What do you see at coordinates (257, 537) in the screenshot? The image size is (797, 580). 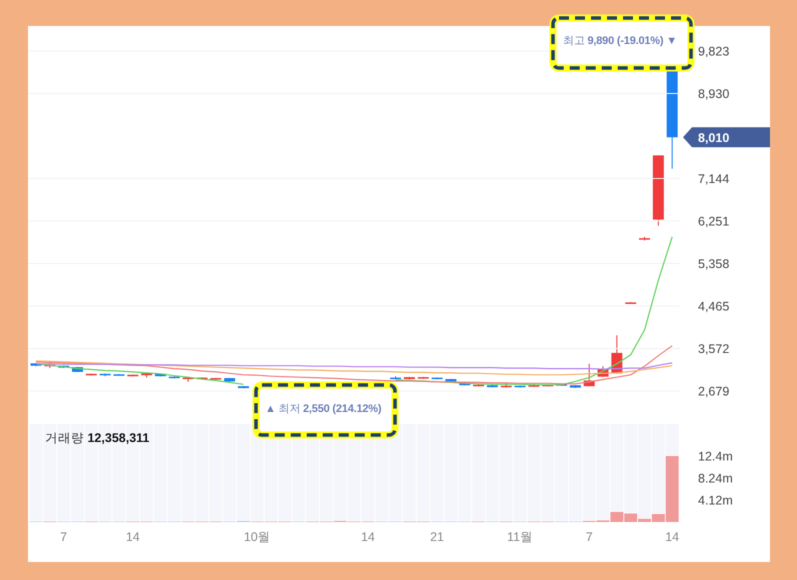 I see `date-axis-label: 10월` at bounding box center [257, 537].